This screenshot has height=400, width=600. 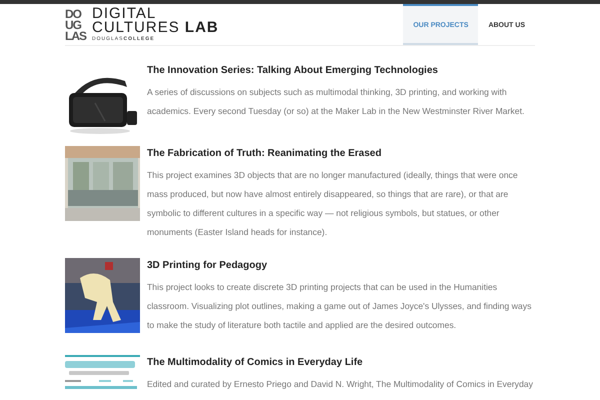 I want to click on logo-mark-text: LAS, so click(x=75, y=36).